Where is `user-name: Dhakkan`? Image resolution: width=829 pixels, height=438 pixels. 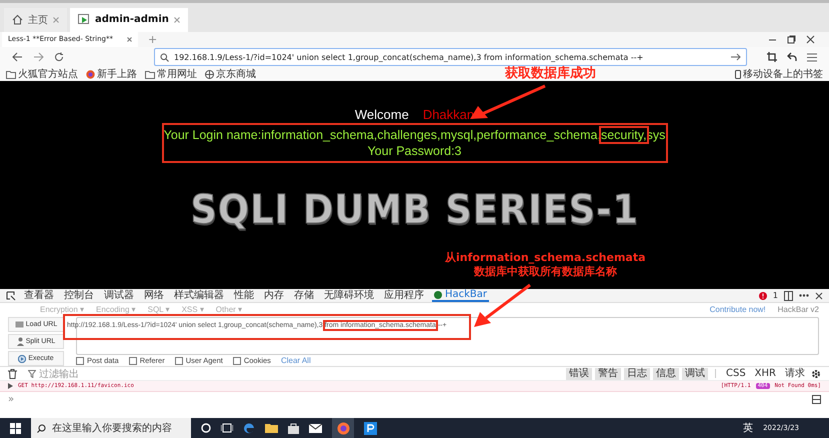
user-name: Dhakkan is located at coordinates (448, 115).